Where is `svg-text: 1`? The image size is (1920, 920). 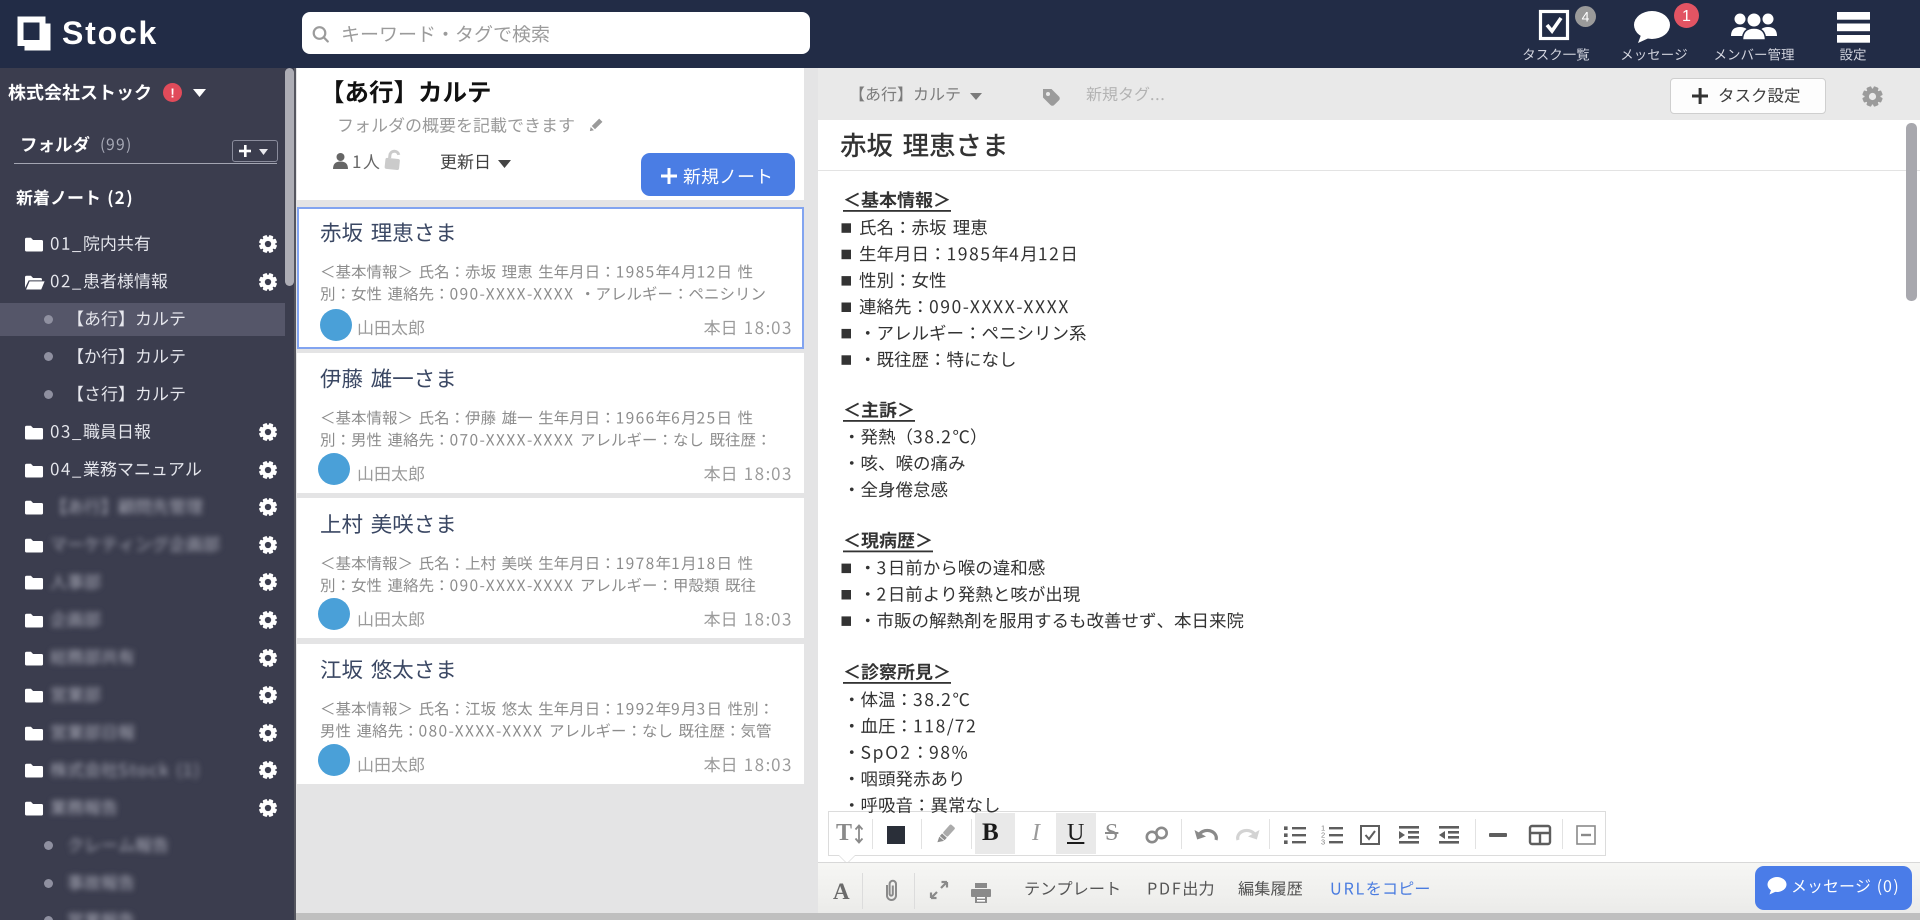
svg-text: 1 is located at coordinates (1686, 16).